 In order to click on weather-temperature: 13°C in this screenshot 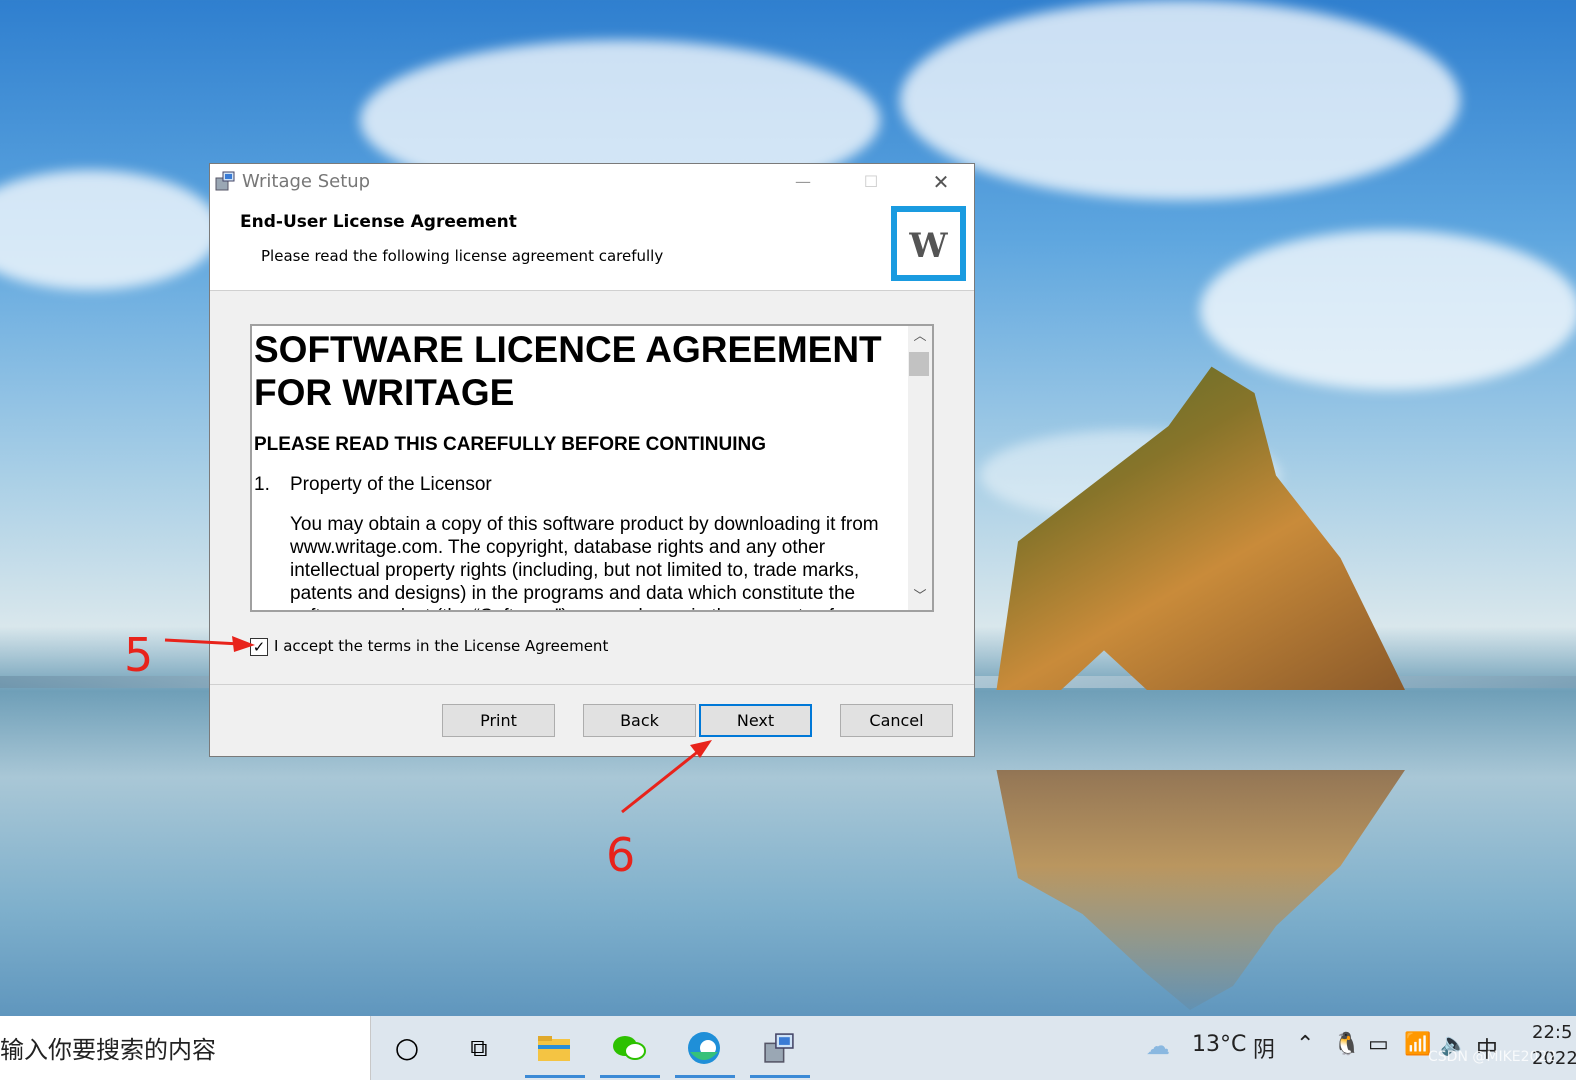, I will do `click(1219, 1044)`.